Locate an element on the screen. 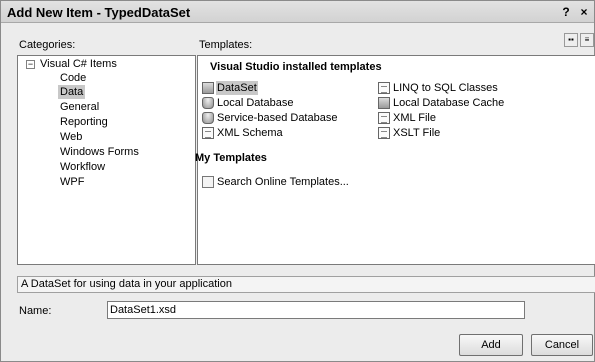 The width and height of the screenshot is (595, 362). template-xml-file: XML File is located at coordinates (407, 118).